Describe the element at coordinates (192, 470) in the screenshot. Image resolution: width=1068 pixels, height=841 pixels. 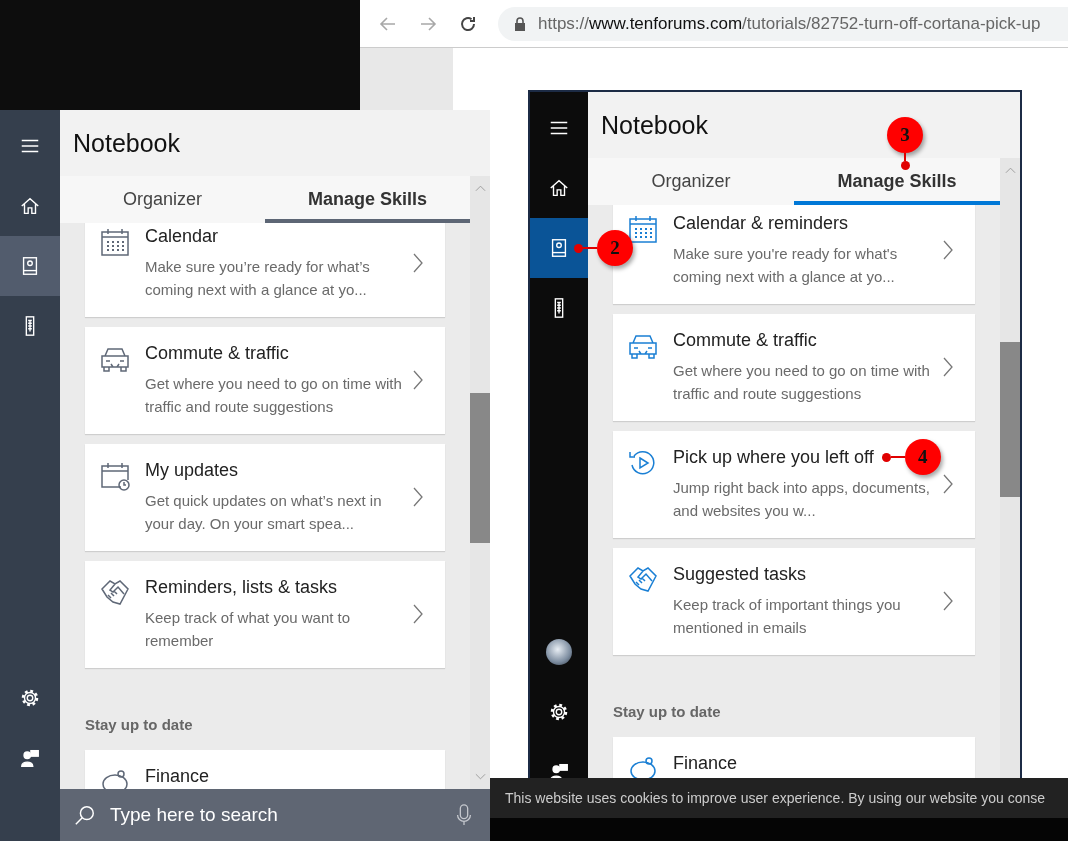
I see `card-title: My updates` at that location.